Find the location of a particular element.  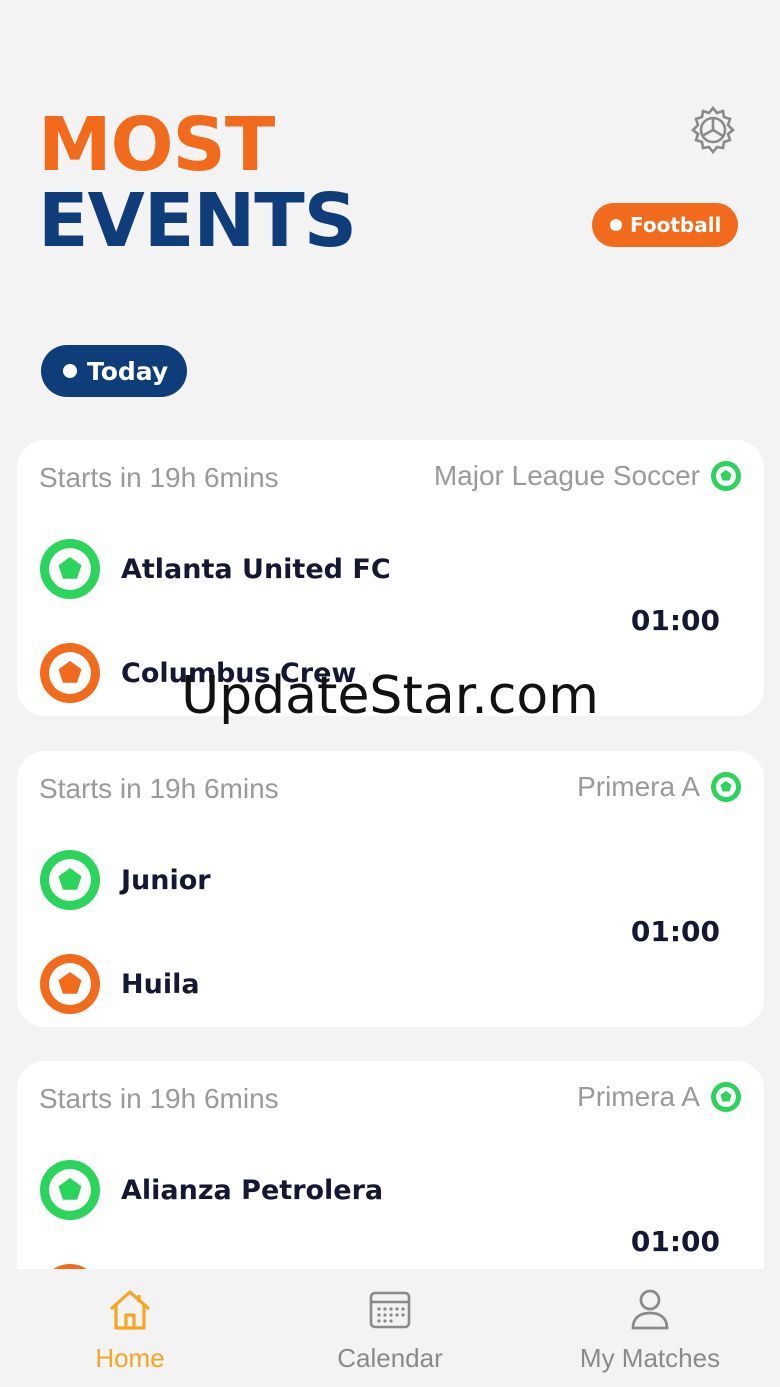

tab-my-matches: My Matches is located at coordinates (650, 1328).